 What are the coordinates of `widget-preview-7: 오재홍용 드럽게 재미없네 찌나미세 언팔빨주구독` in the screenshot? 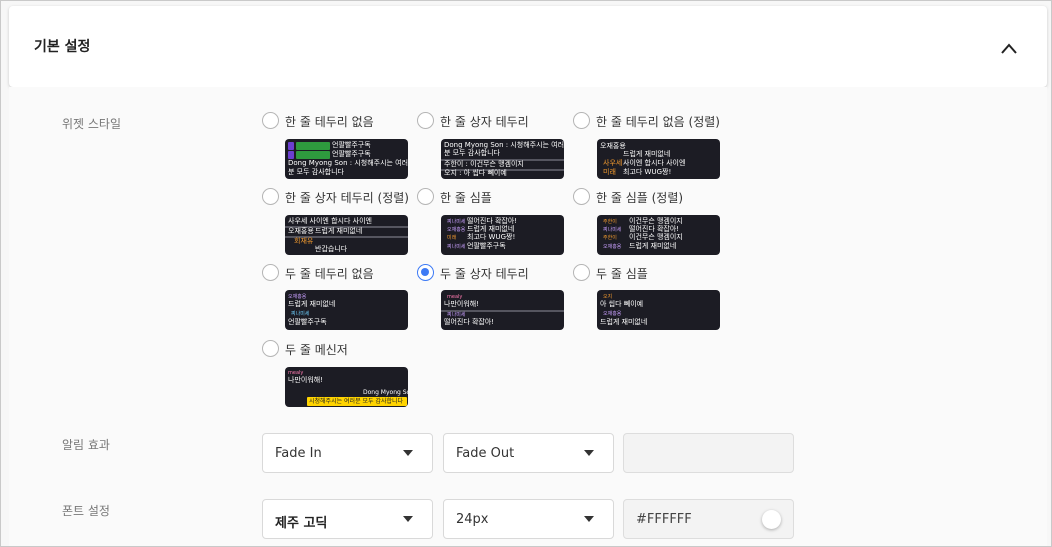 It's located at (346, 310).